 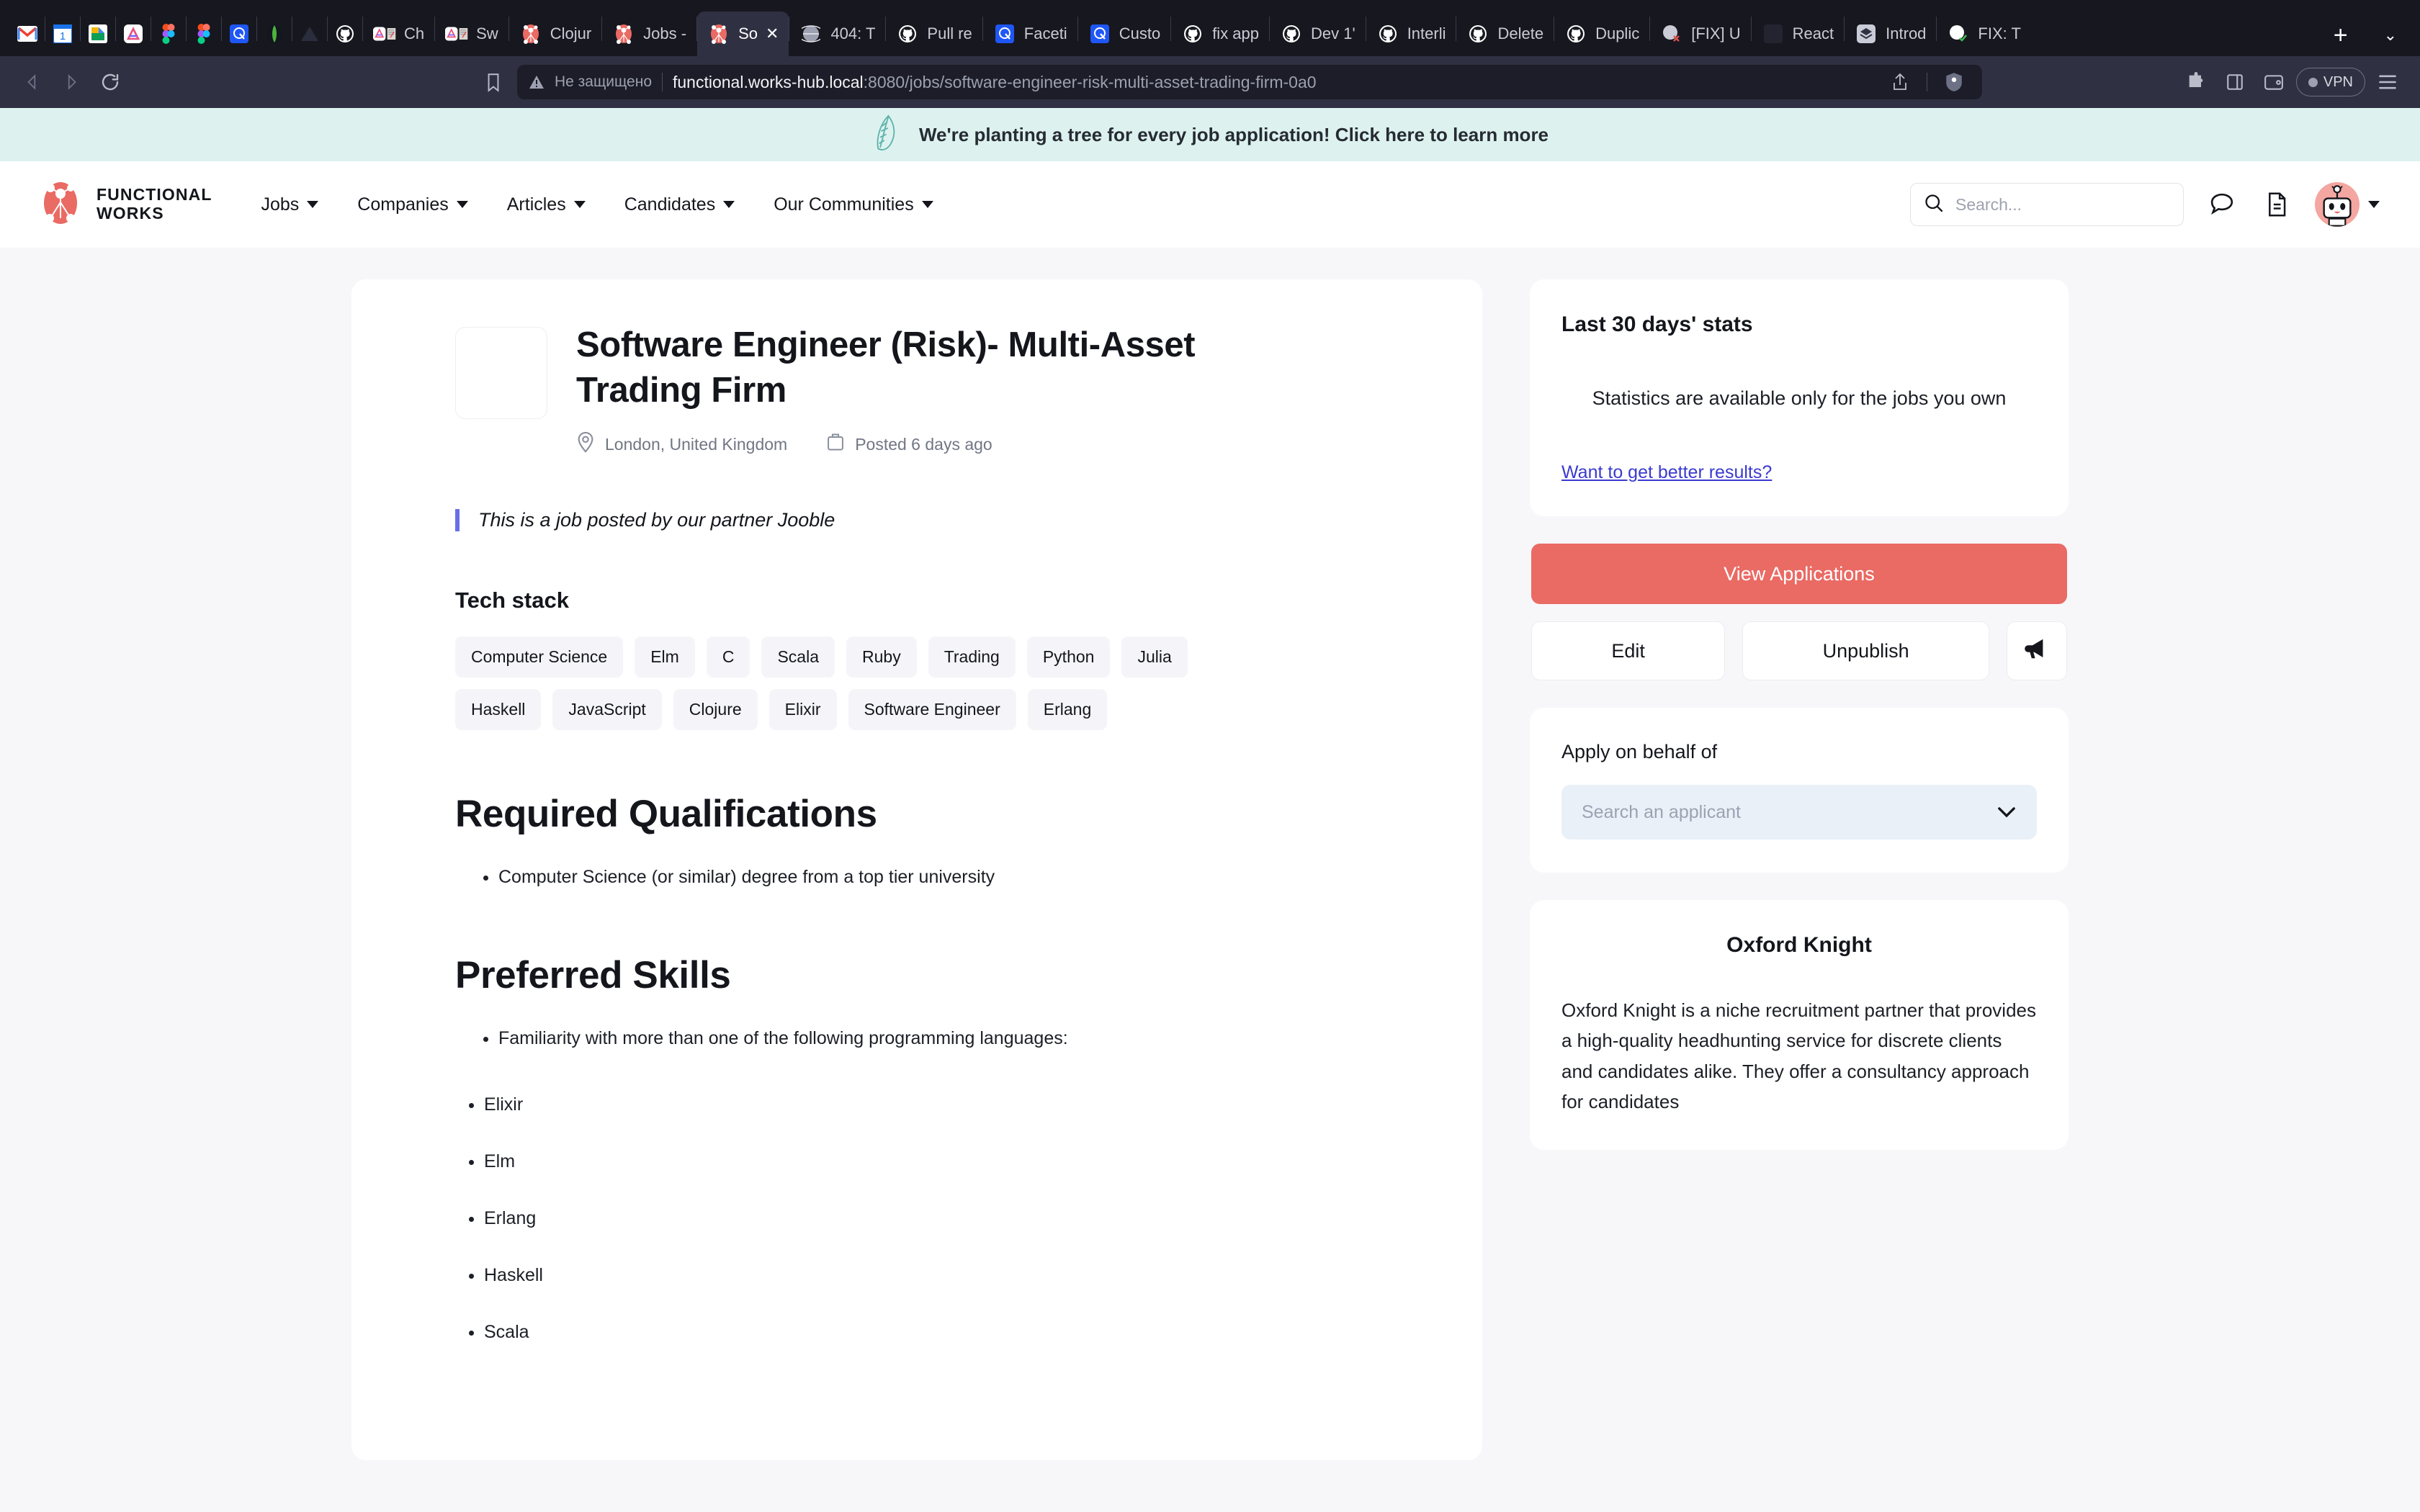 I want to click on applicant-select: Search an applicant, so click(x=1799, y=812).